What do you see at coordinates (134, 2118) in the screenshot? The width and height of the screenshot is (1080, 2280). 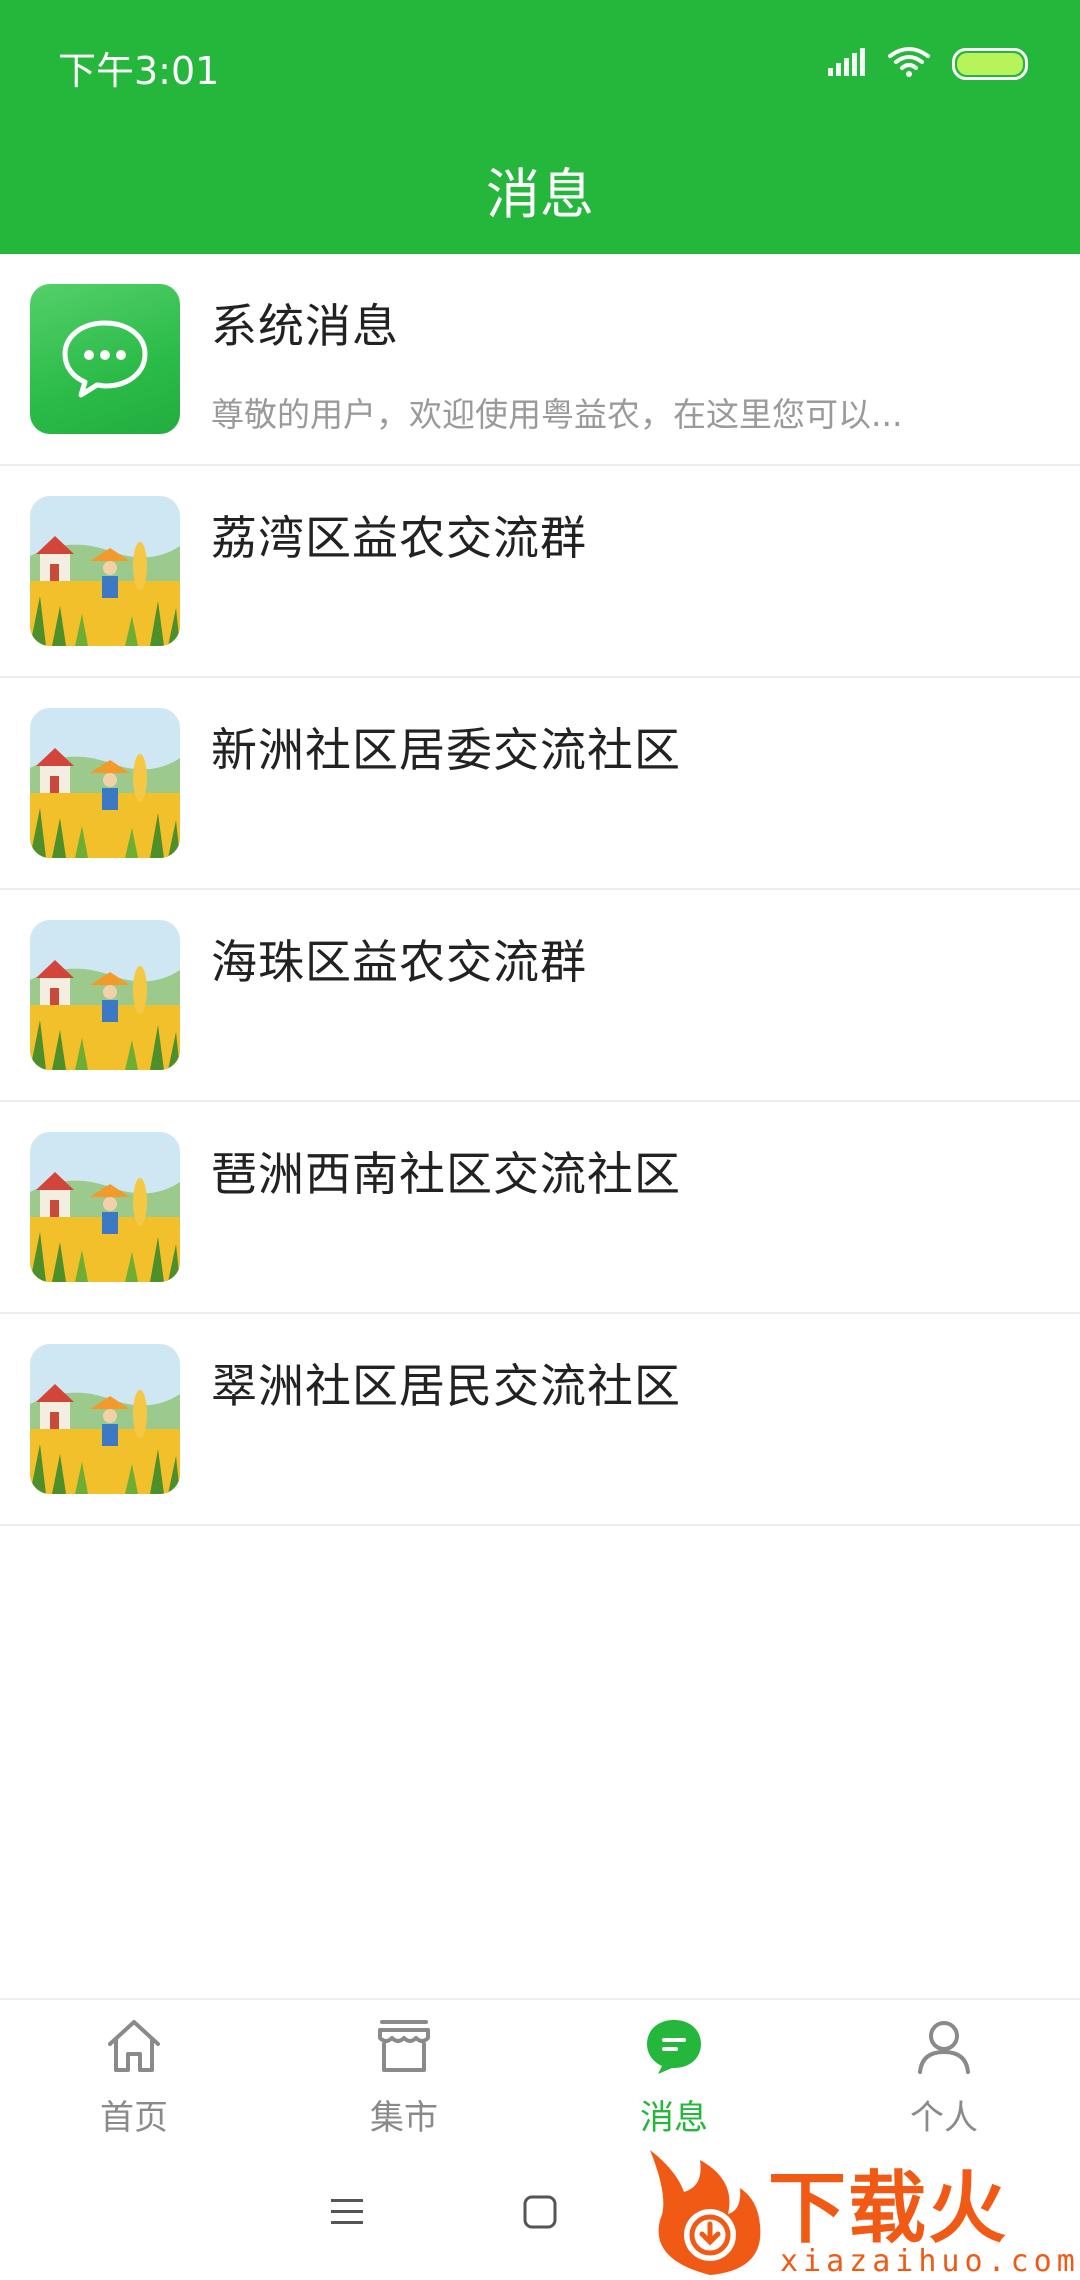 I see `nav-label: 首页` at bounding box center [134, 2118].